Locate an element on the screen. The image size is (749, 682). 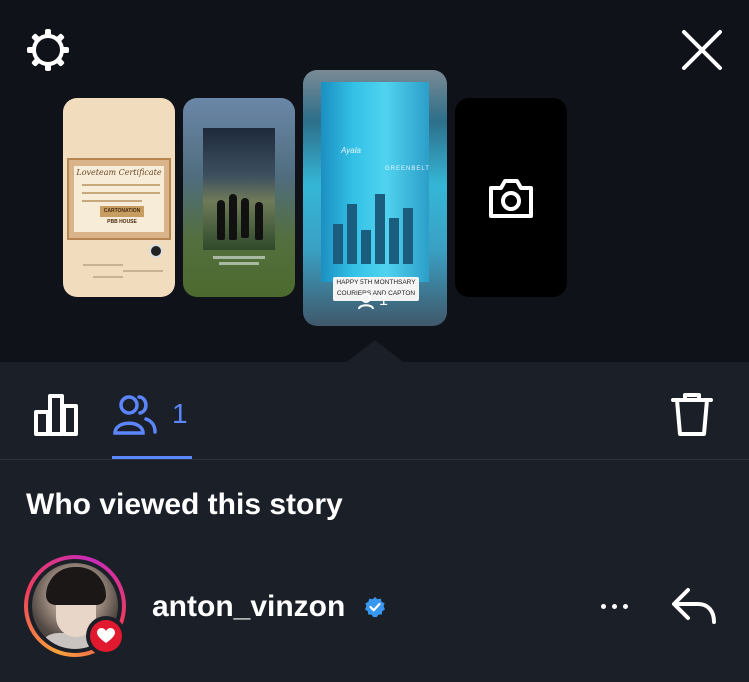
trash-icon is located at coordinates (692, 414).